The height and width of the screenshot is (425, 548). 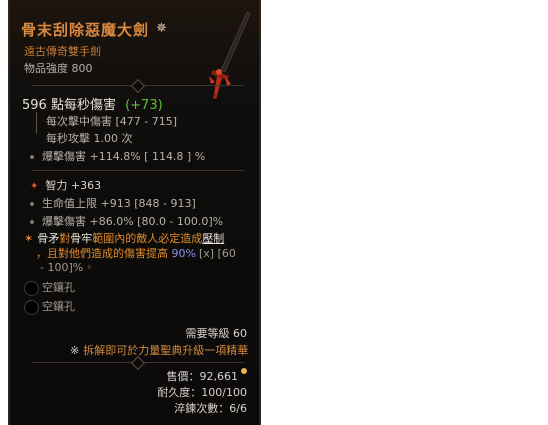 What do you see at coordinates (210, 408) in the screenshot?
I see `temper-count: 淬鍊次數：6/6` at bounding box center [210, 408].